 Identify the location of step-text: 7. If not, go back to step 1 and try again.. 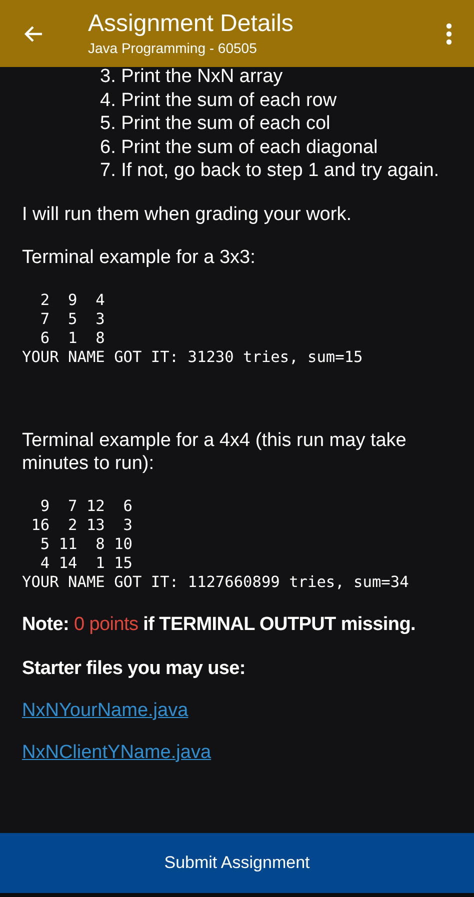
(270, 170).